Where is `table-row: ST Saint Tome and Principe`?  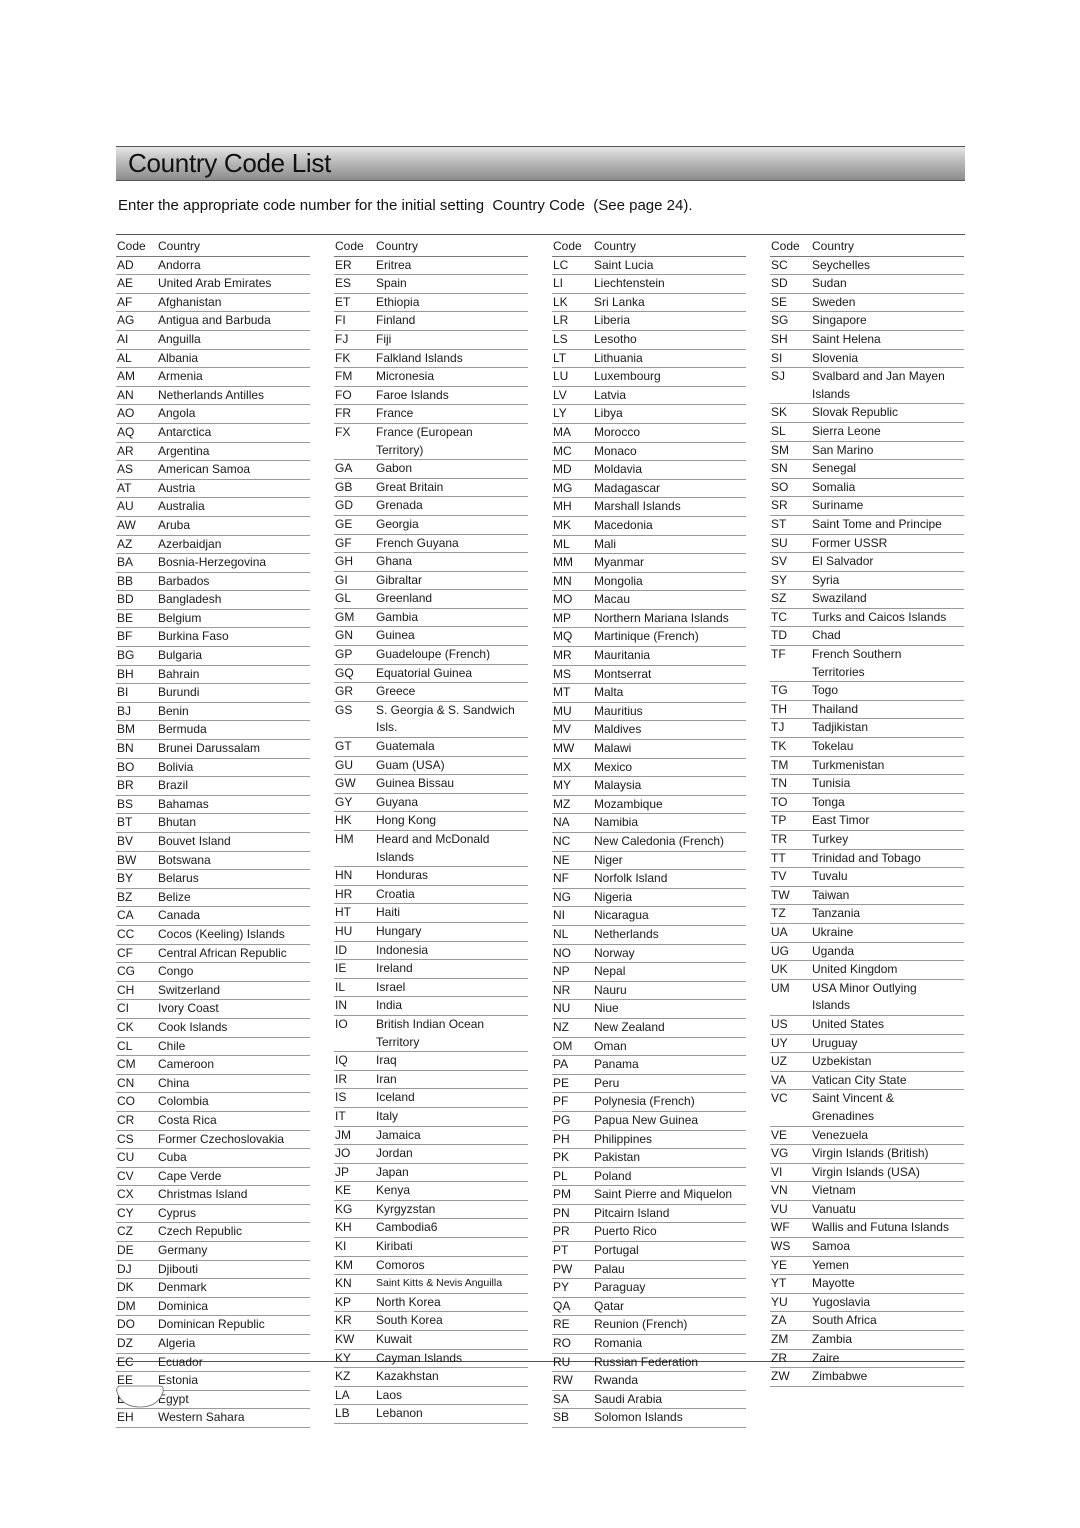
table-row: ST Saint Tome and Principe is located at coordinates (867, 525).